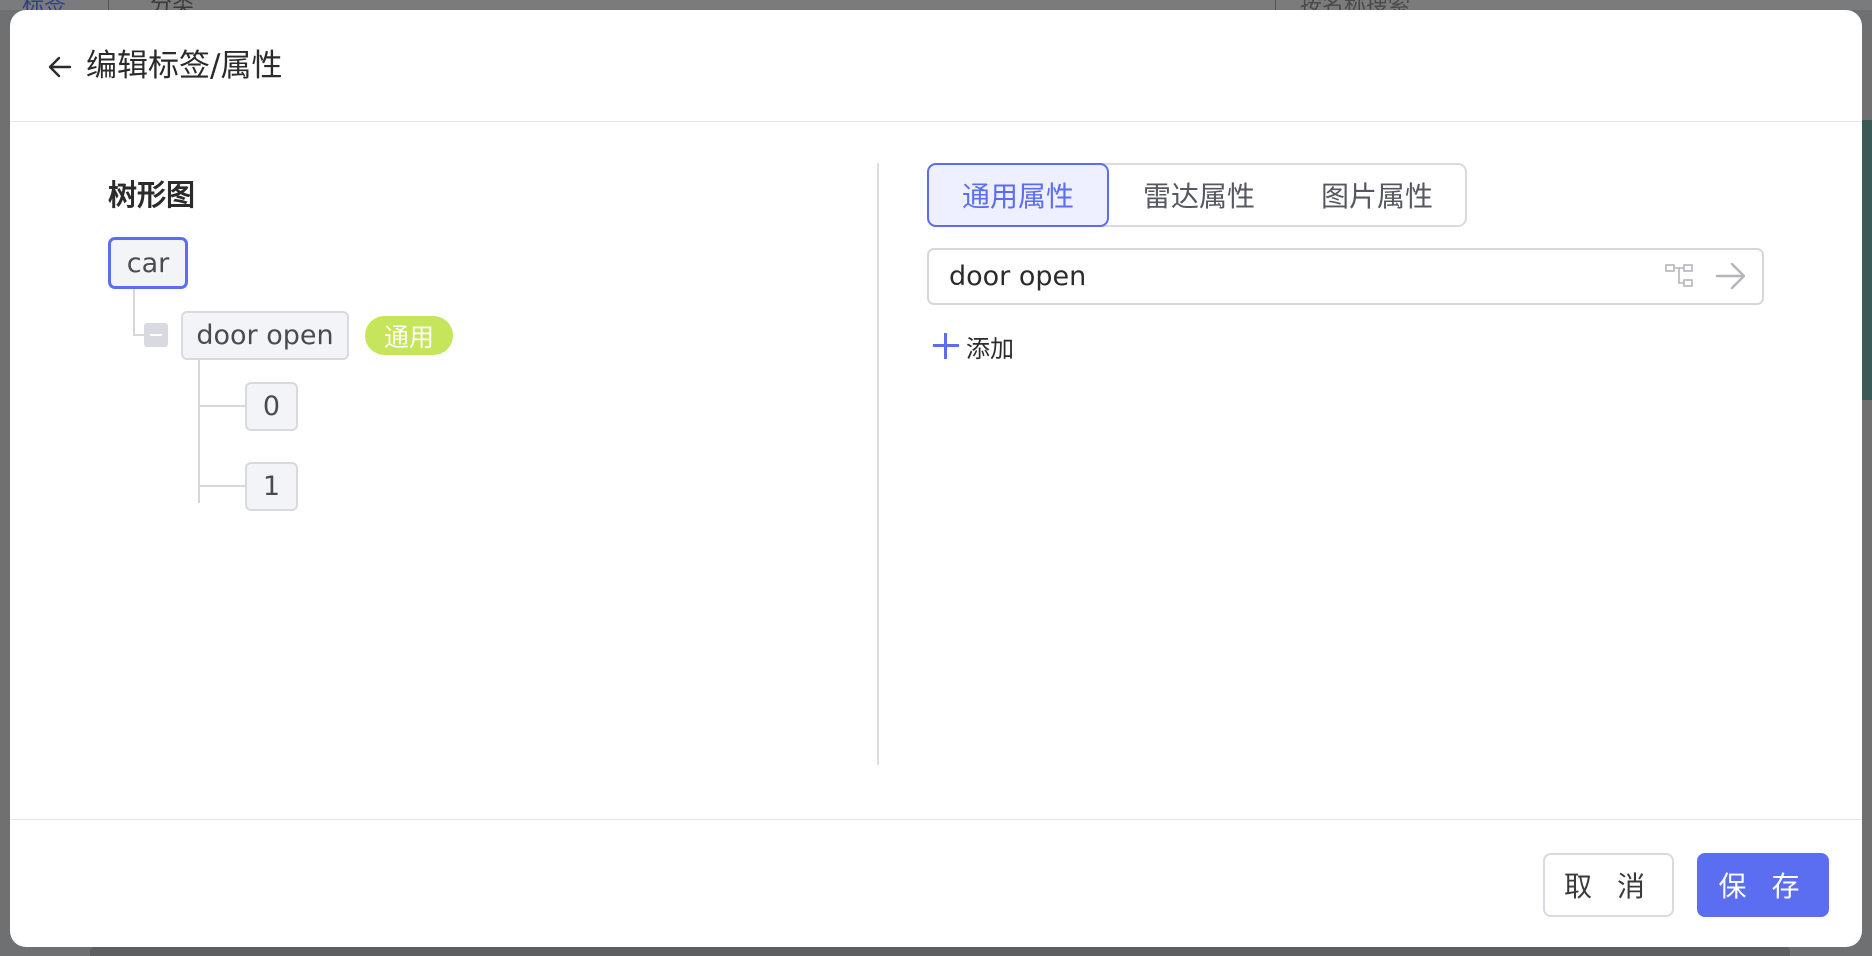  I want to click on add-attribute-button: 添加, so click(973, 346).